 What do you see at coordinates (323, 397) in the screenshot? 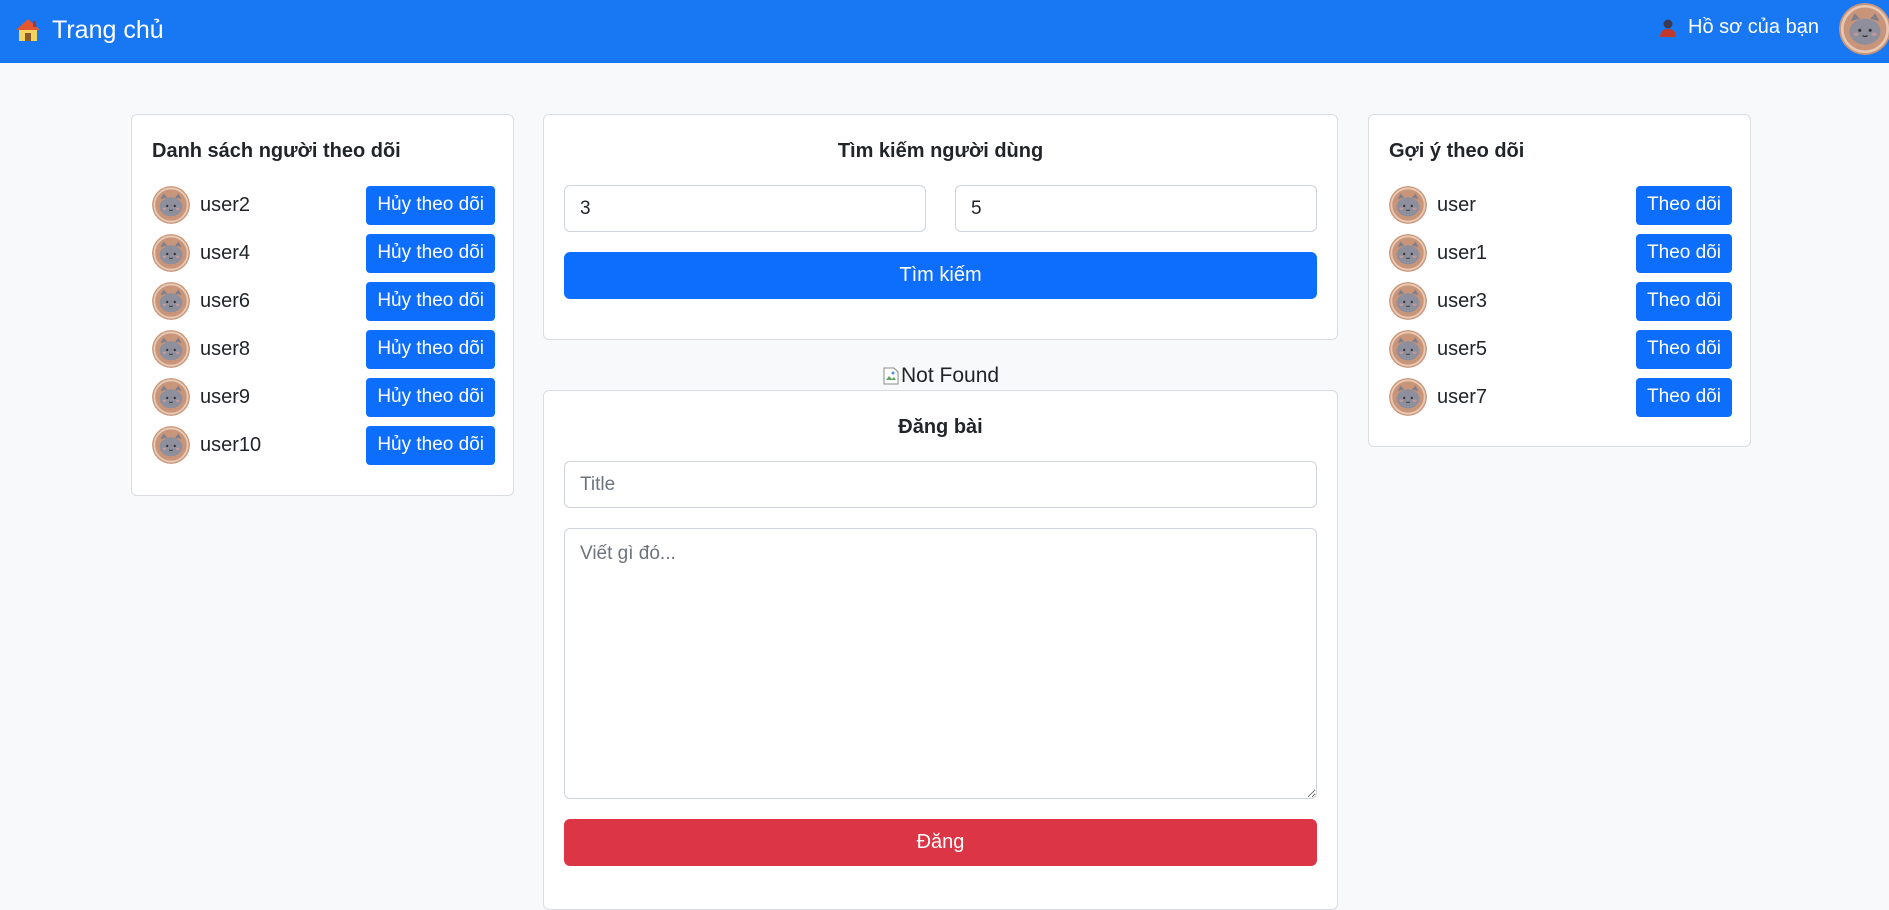
I see `following-row: user9 Hủy theo dõi` at bounding box center [323, 397].